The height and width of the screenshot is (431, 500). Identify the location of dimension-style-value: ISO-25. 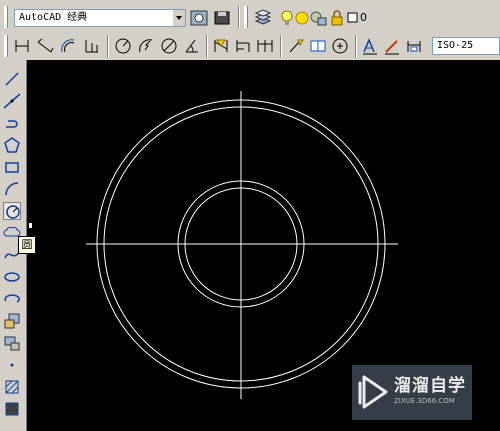
(455, 45).